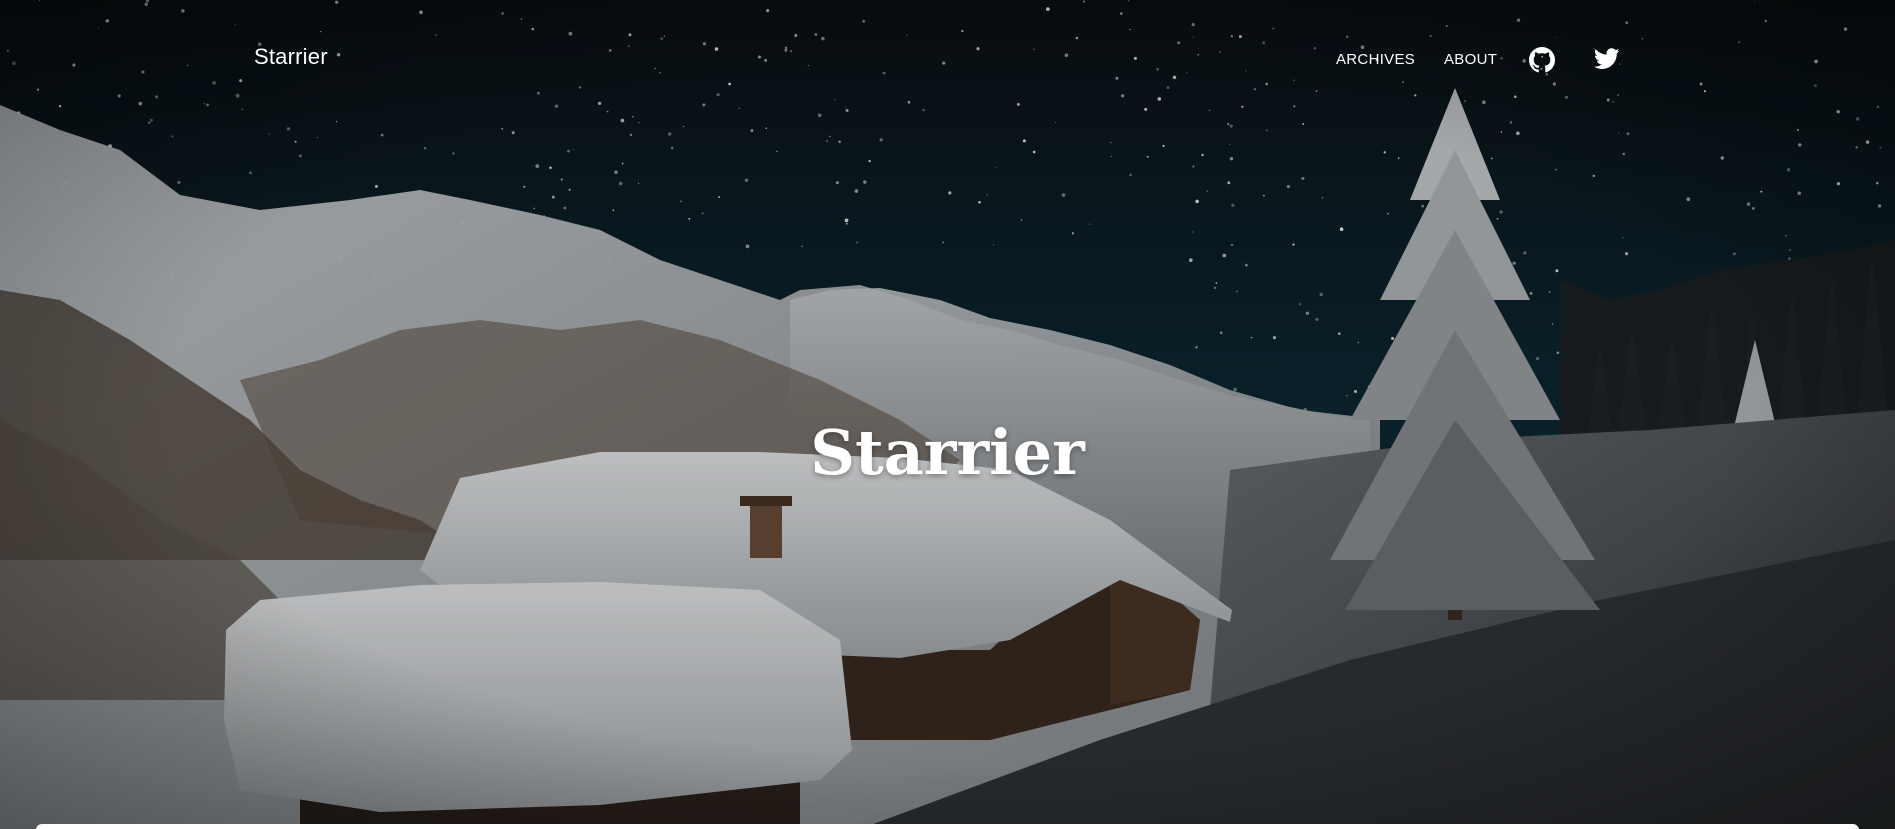 The height and width of the screenshot is (829, 1895). What do you see at coordinates (947, 826) in the screenshot?
I see `content-card-edge` at bounding box center [947, 826].